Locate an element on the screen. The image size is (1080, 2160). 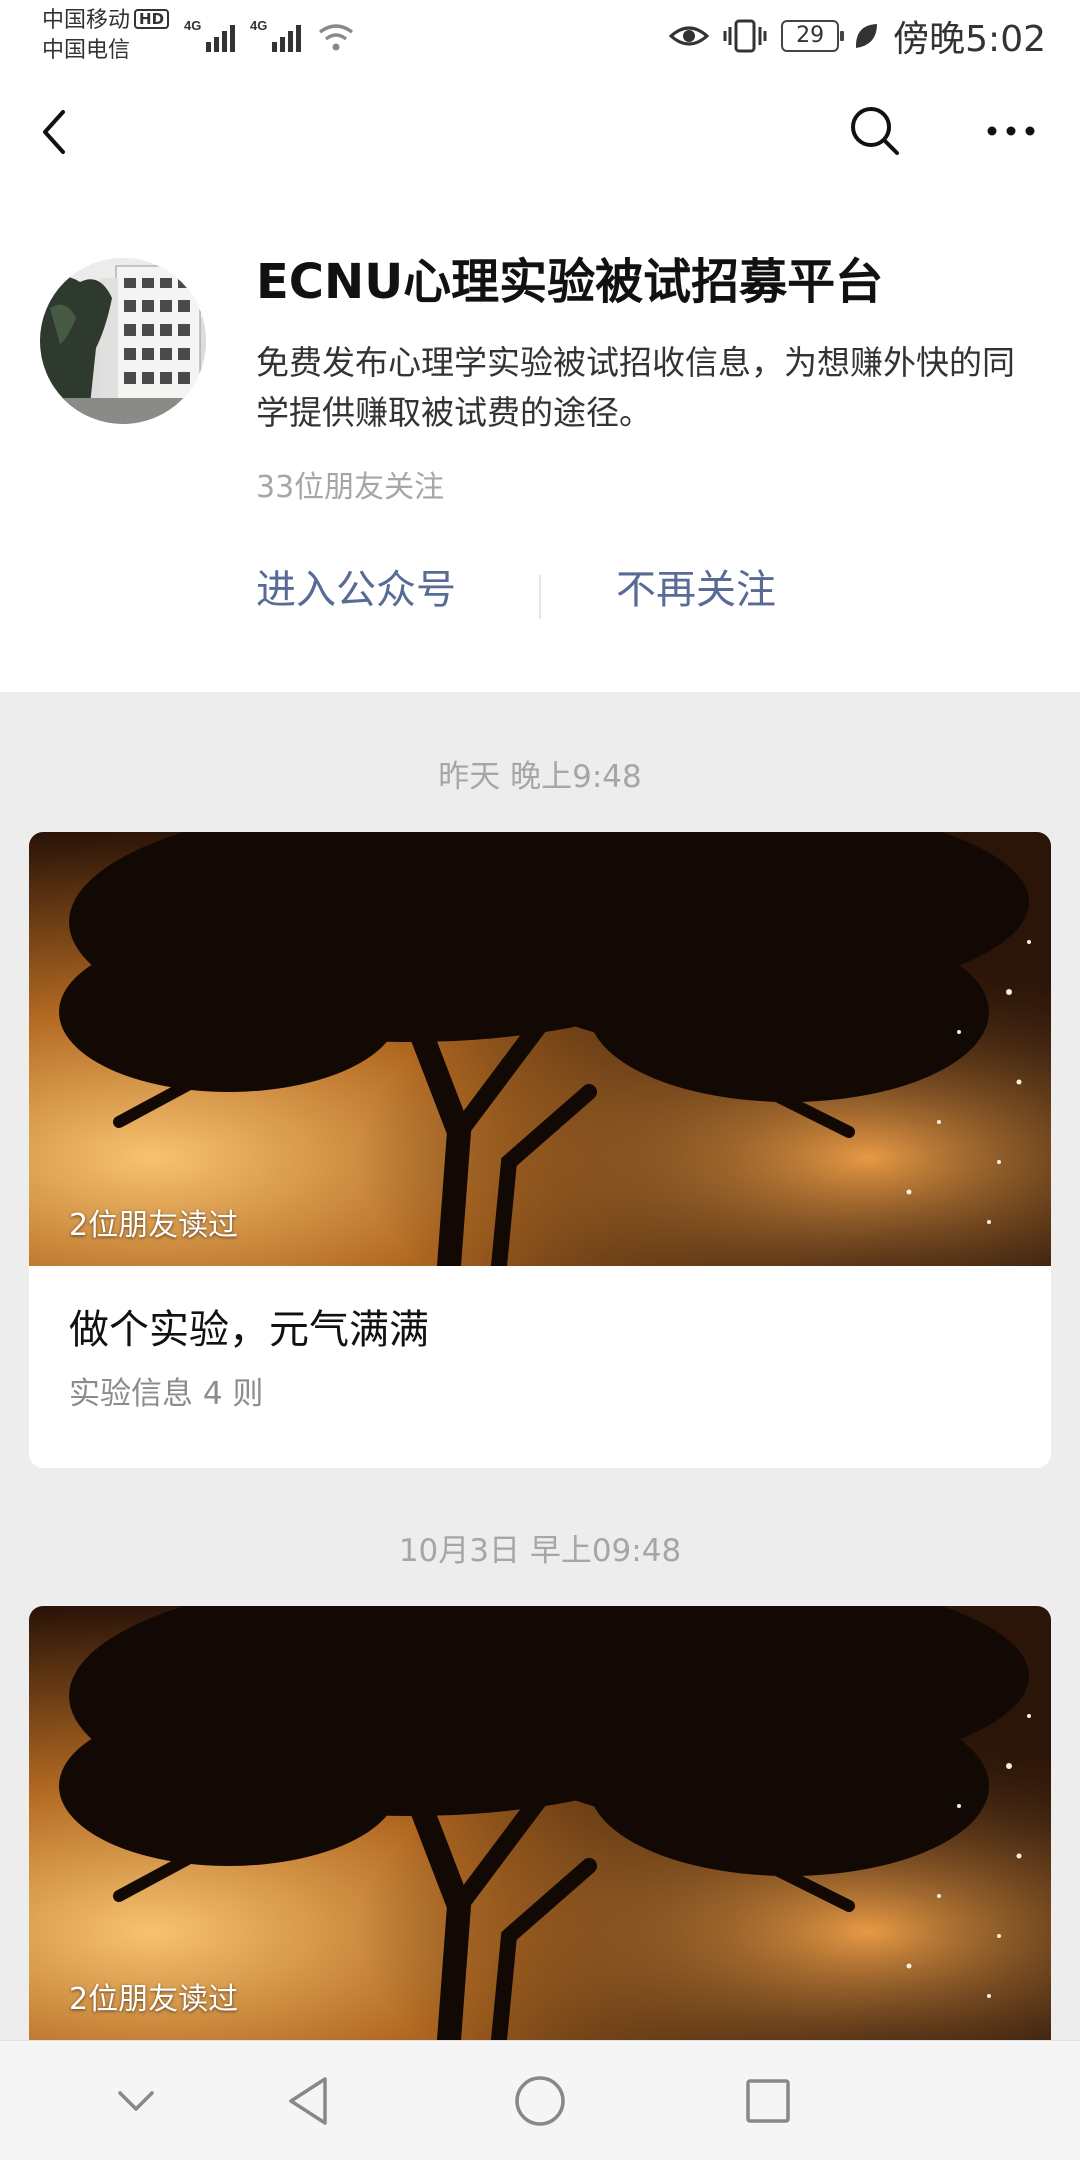
more-button is located at coordinates (1011, 131).